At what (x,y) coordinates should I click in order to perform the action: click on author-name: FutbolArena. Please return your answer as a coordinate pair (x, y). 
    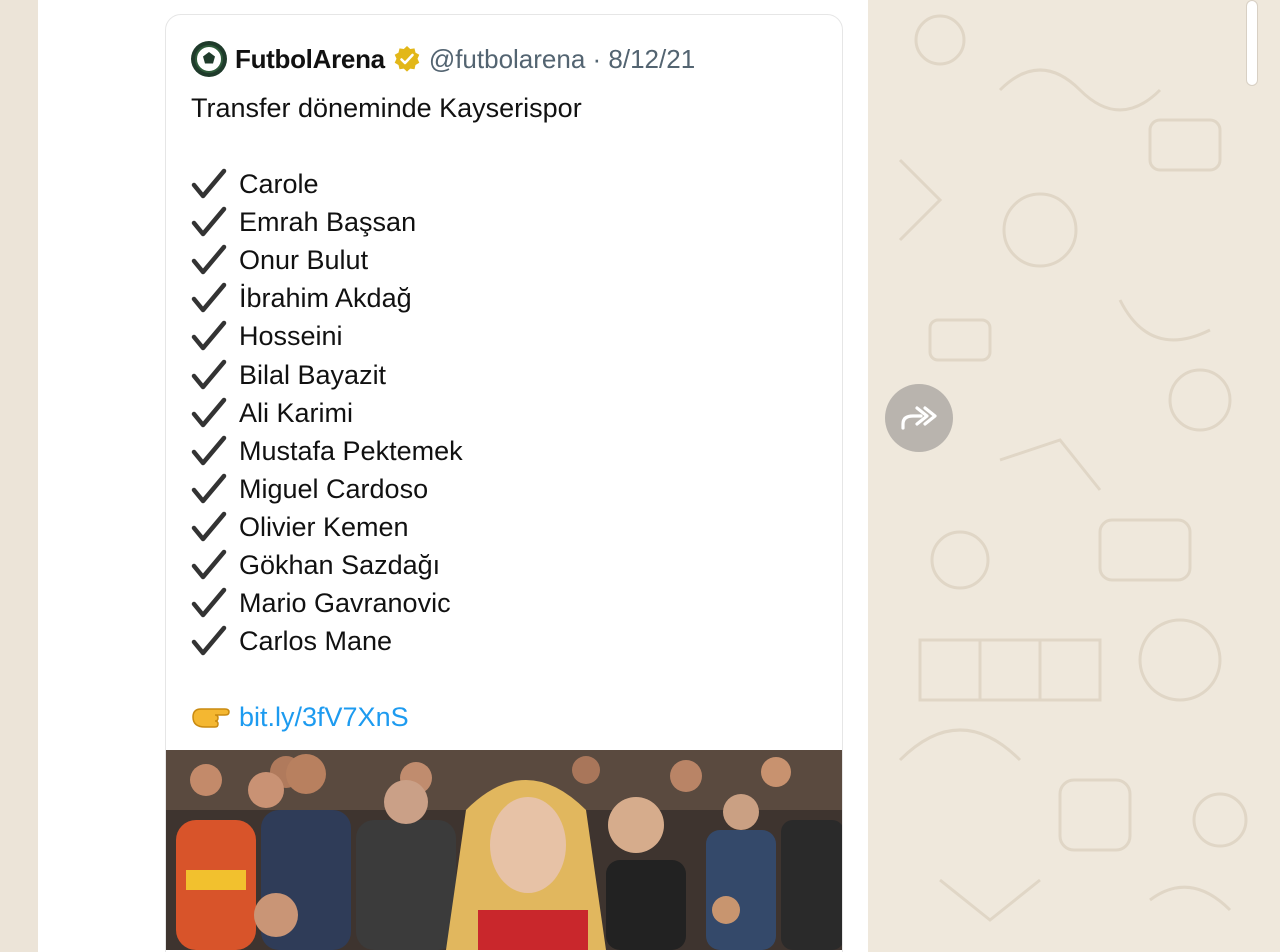
    Looking at the image, I should click on (310, 59).